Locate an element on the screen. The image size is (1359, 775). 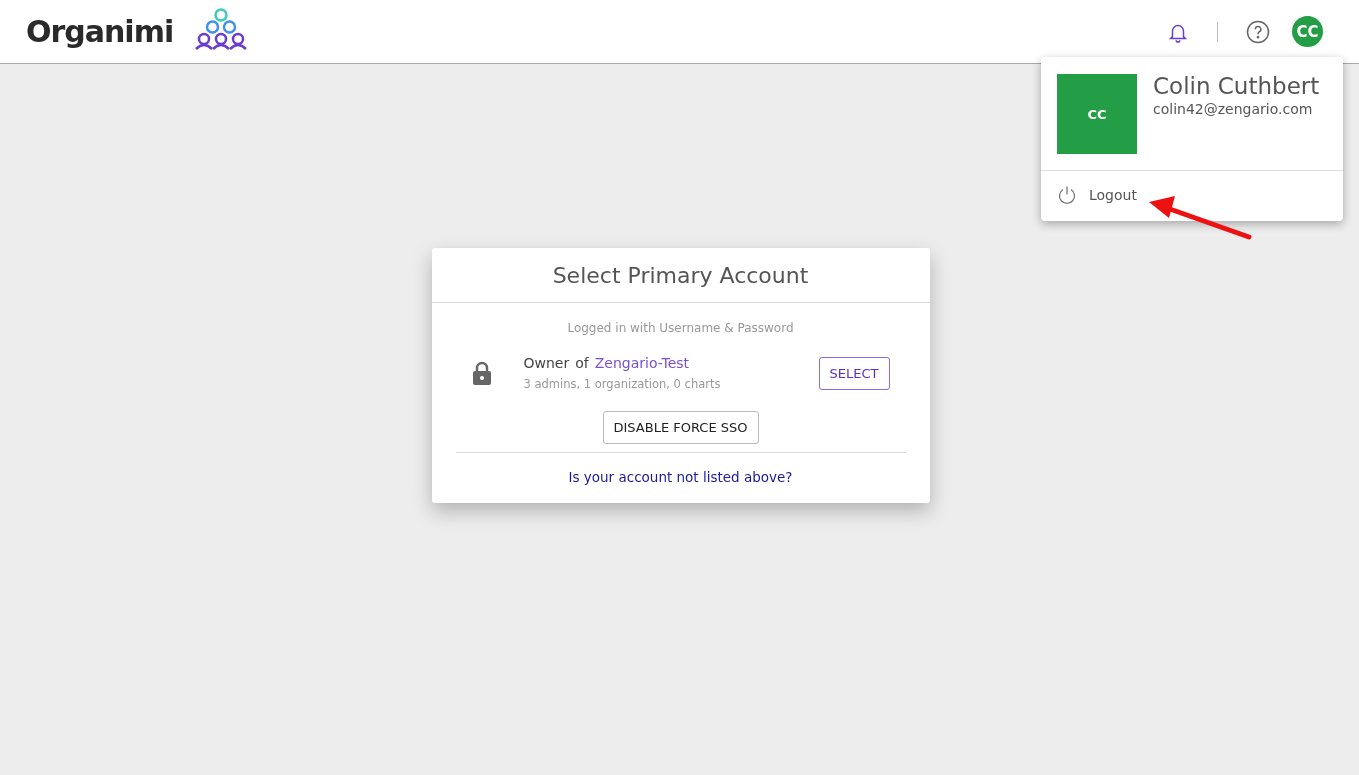
logo-text: Organimi is located at coordinates (100, 31).